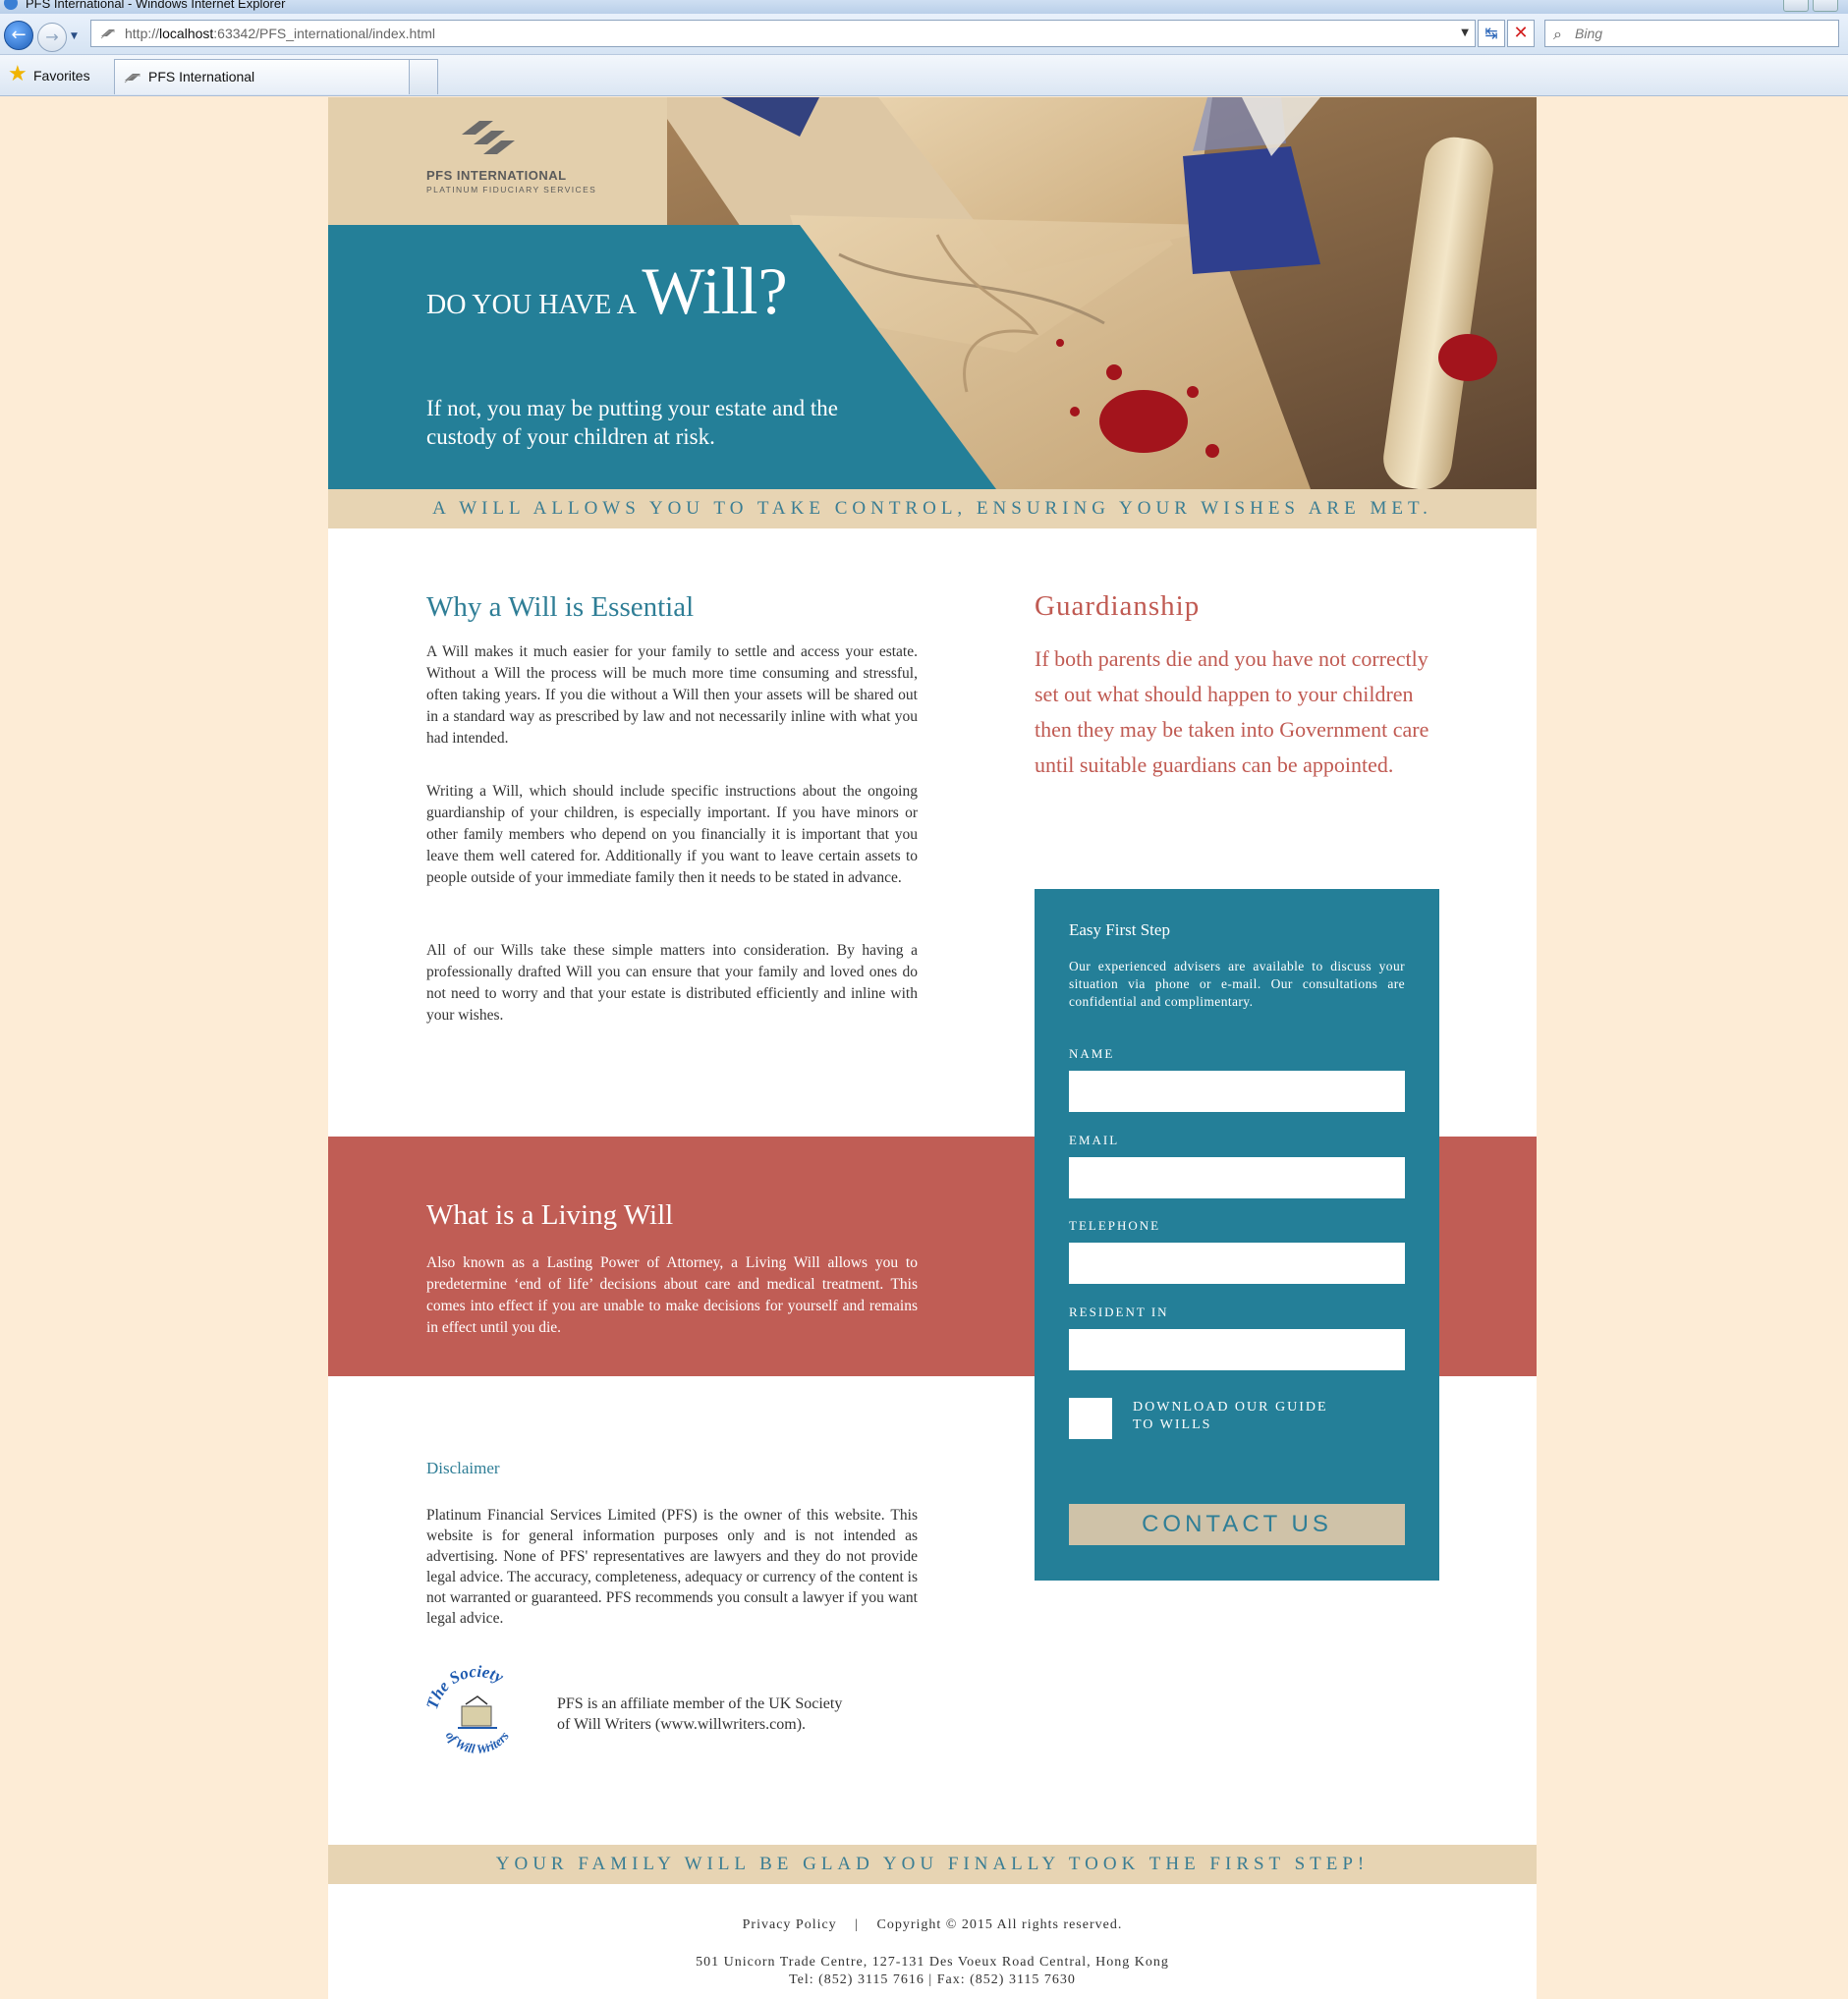 The image size is (1848, 1999). I want to click on pfs-logo-icon, so click(488, 137).